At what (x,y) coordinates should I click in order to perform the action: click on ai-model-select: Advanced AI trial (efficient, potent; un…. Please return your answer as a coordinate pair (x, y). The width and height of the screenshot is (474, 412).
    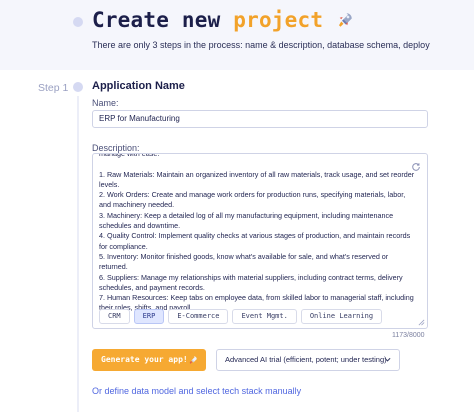
    Looking at the image, I should click on (308, 360).